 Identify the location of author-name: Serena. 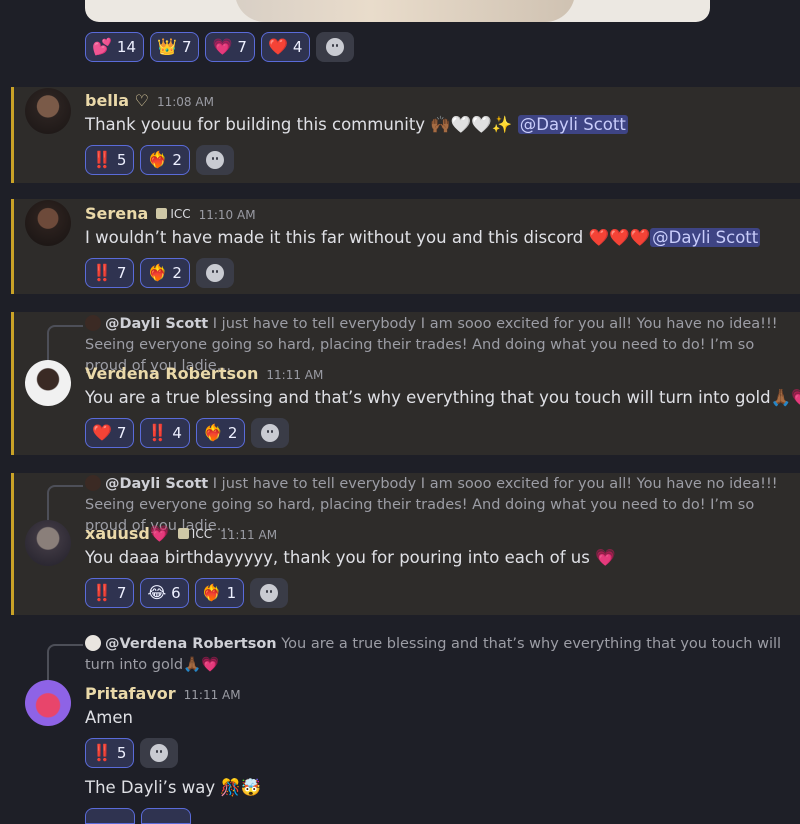
(116, 213).